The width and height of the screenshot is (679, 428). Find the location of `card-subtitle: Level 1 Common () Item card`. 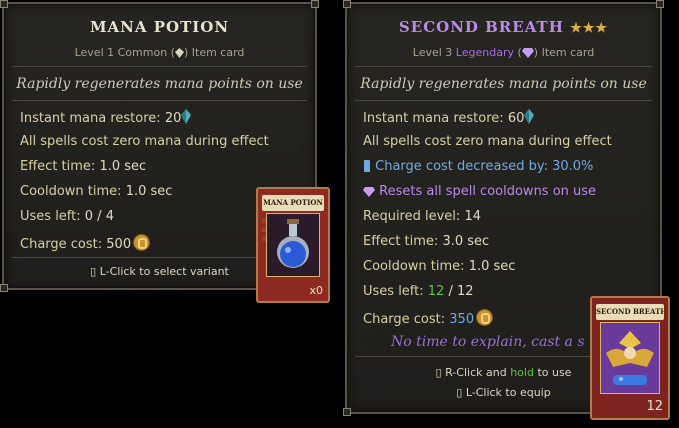

card-subtitle: Level 1 Common () Item card is located at coordinates (159, 52).